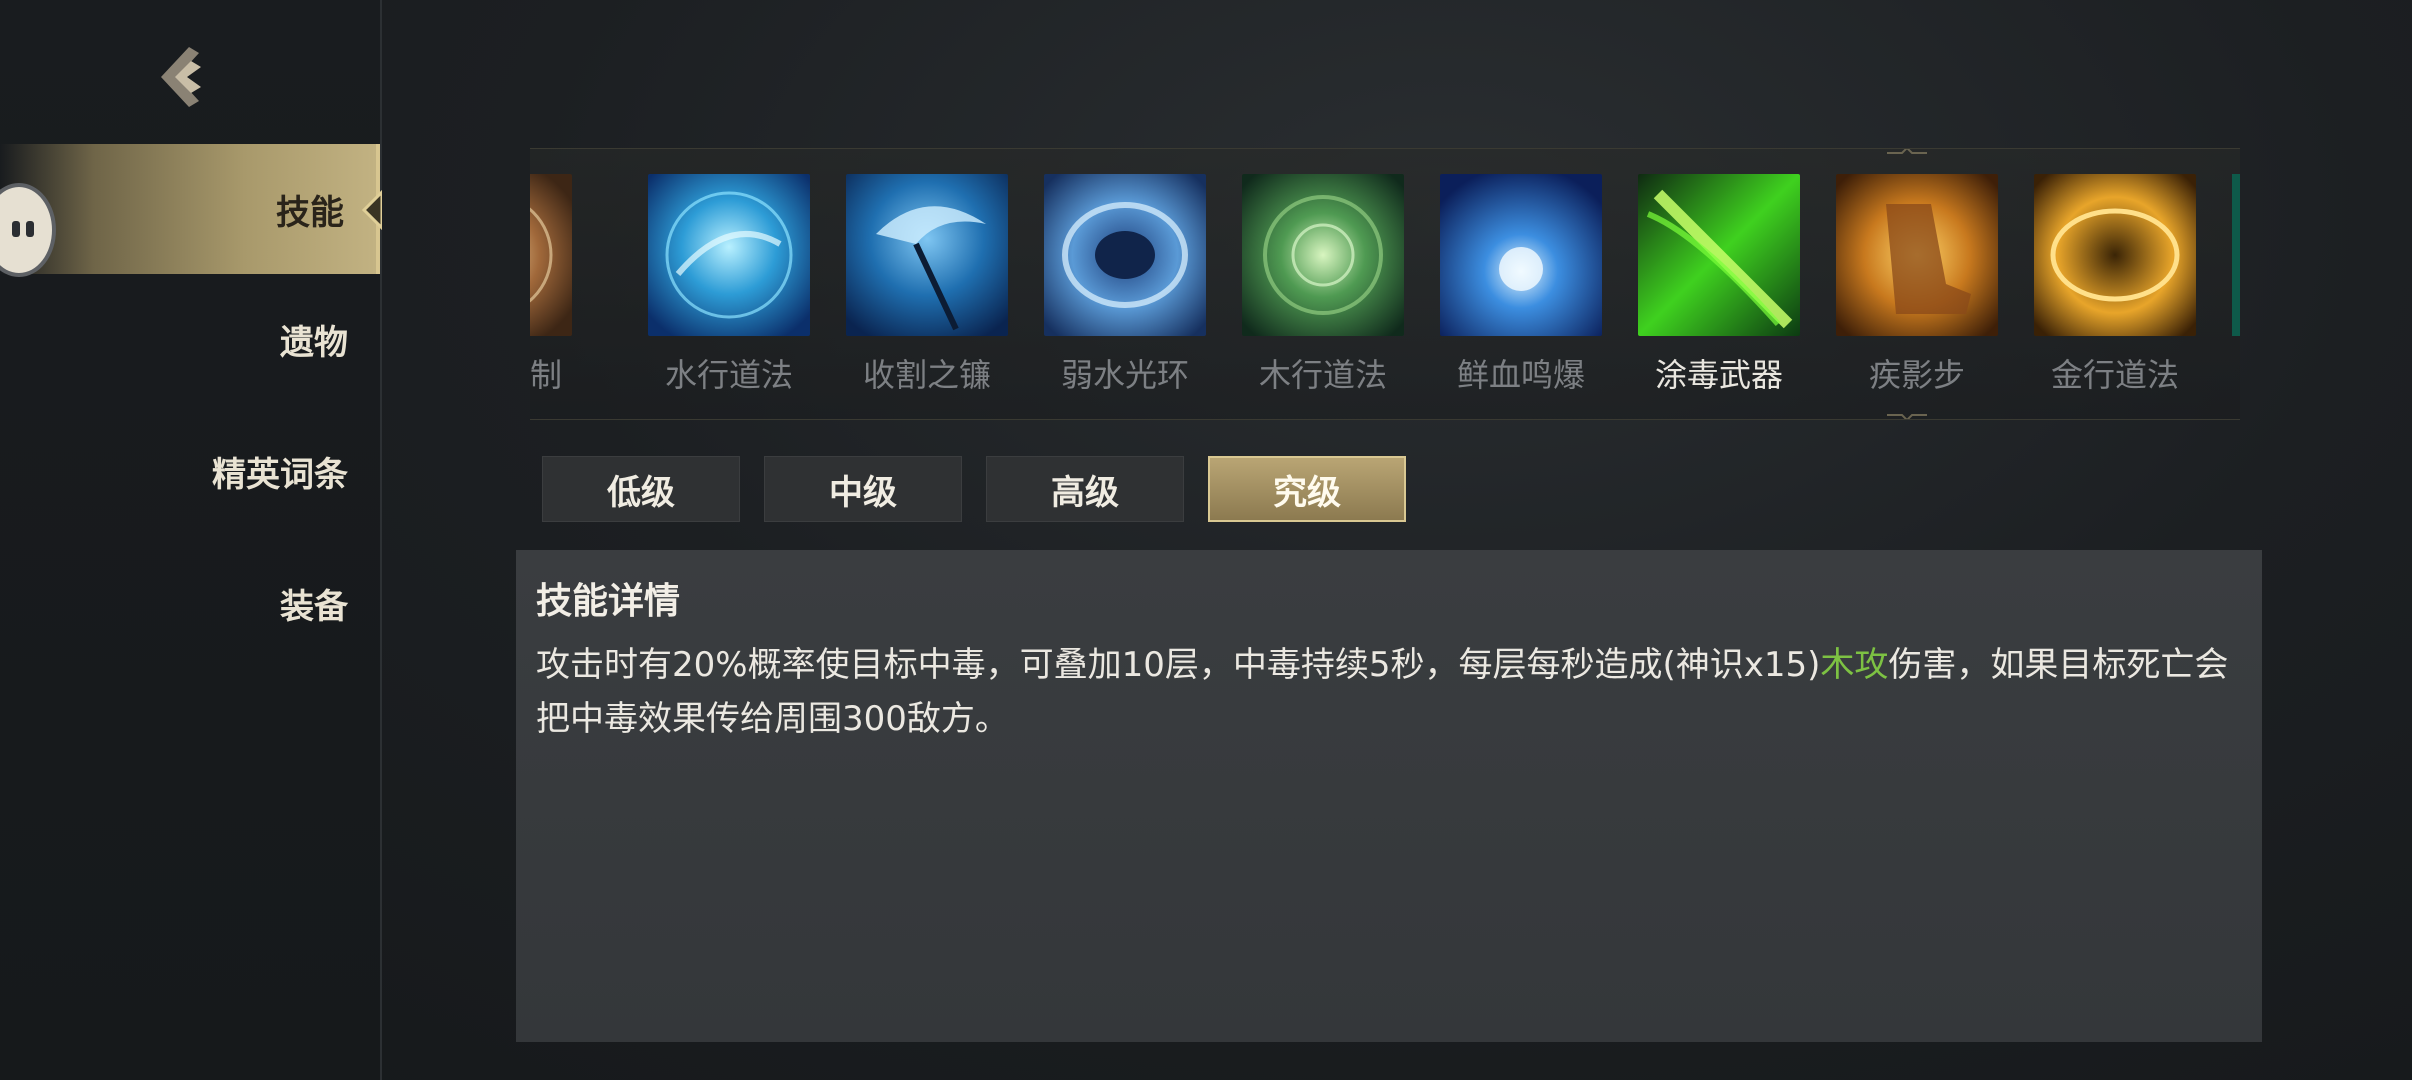  What do you see at coordinates (190, 209) in the screenshot?
I see `nav-item-skills: 技能` at bounding box center [190, 209].